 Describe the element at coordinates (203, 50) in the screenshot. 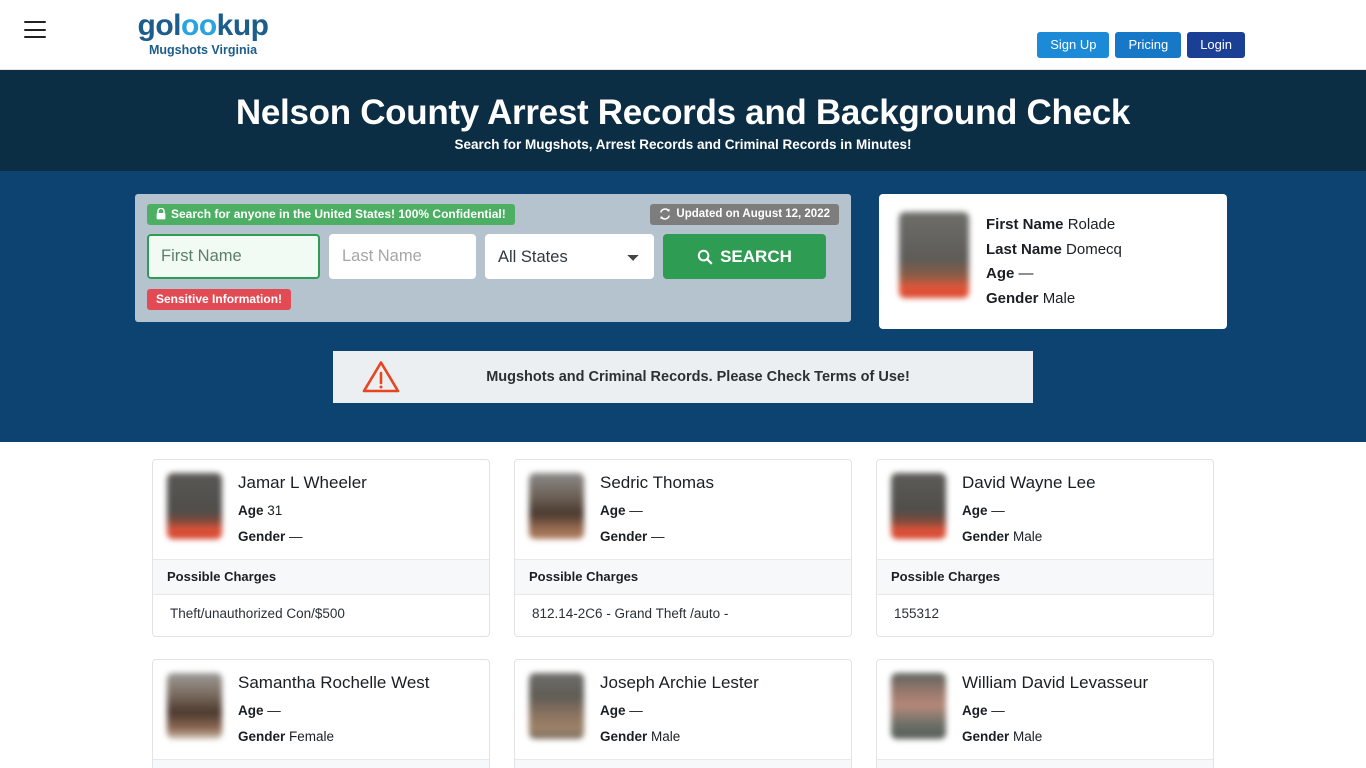

I see `logo-subtitle: Mugshots Virginia` at that location.